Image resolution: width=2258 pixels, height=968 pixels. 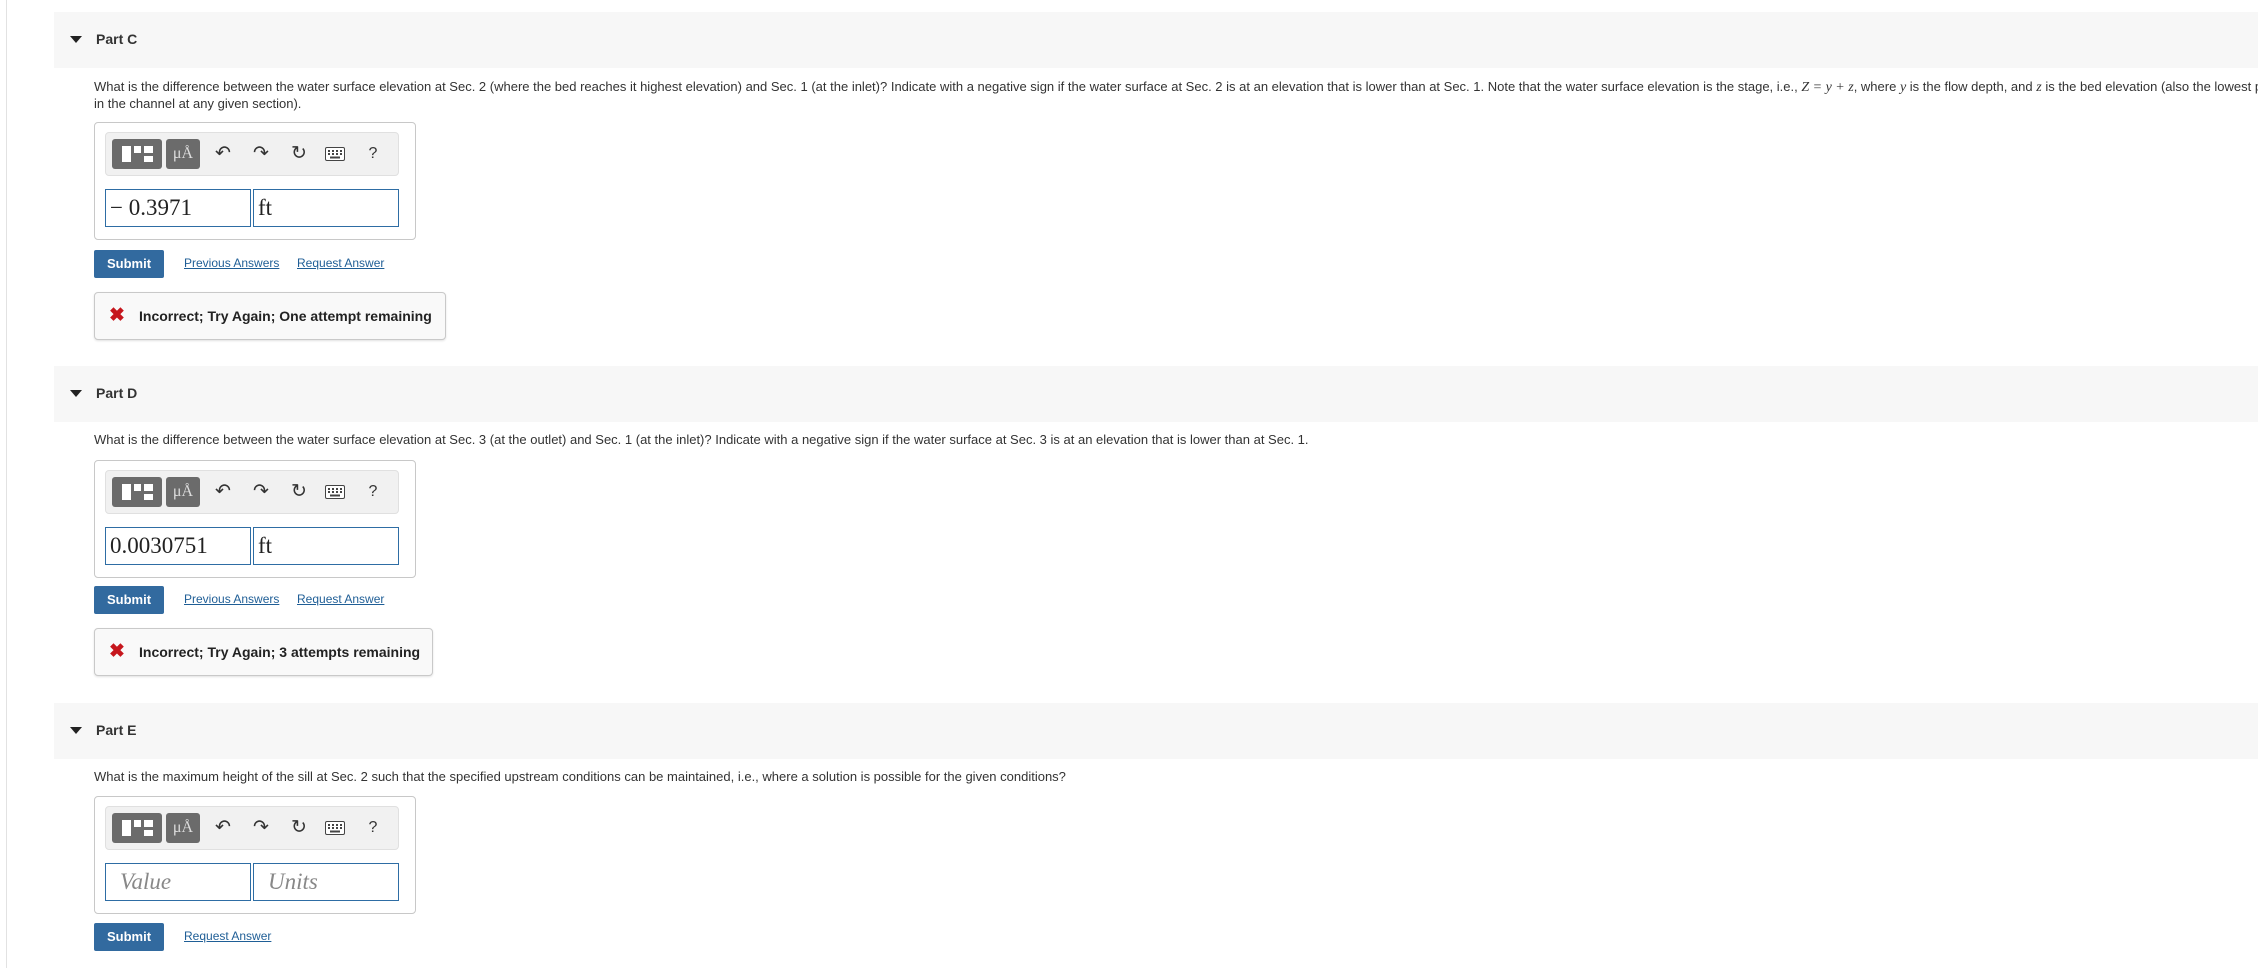 What do you see at coordinates (178, 546) in the screenshot?
I see `value-input: 0.0030751` at bounding box center [178, 546].